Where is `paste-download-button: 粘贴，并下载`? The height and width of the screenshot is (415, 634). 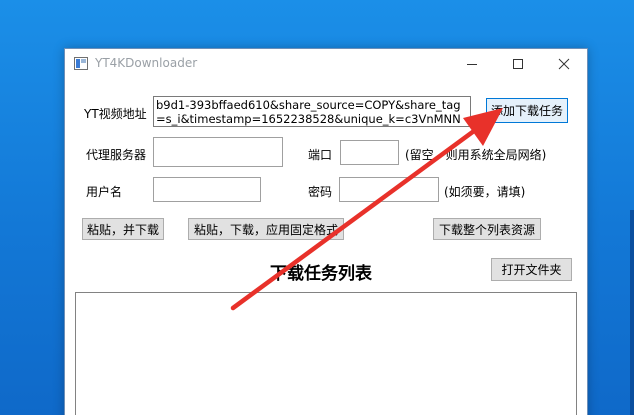 paste-download-button: 粘贴，并下载 is located at coordinates (123, 229).